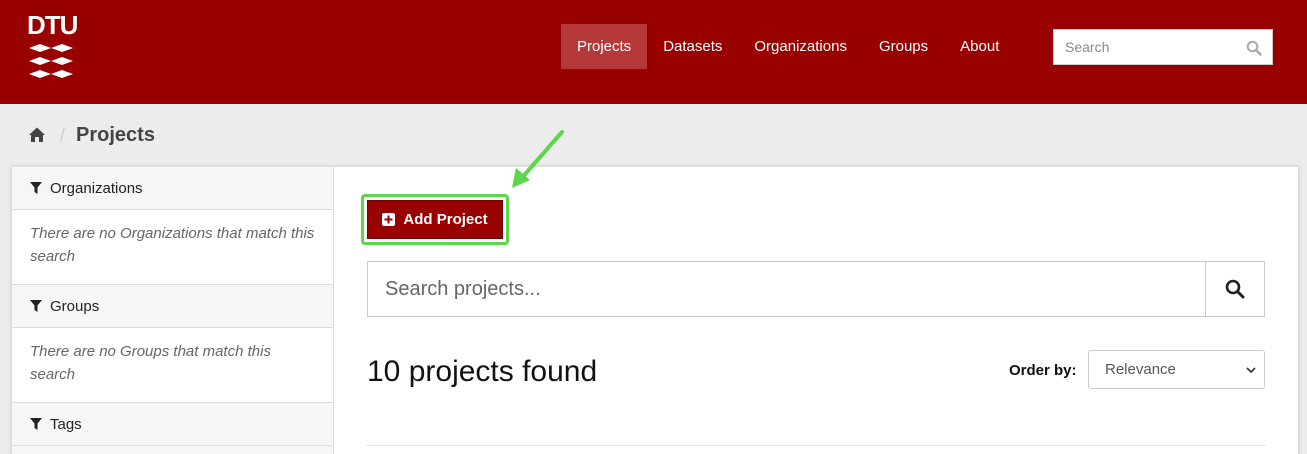  Describe the element at coordinates (800, 46) in the screenshot. I see `nav-organizations: Organizations` at that location.